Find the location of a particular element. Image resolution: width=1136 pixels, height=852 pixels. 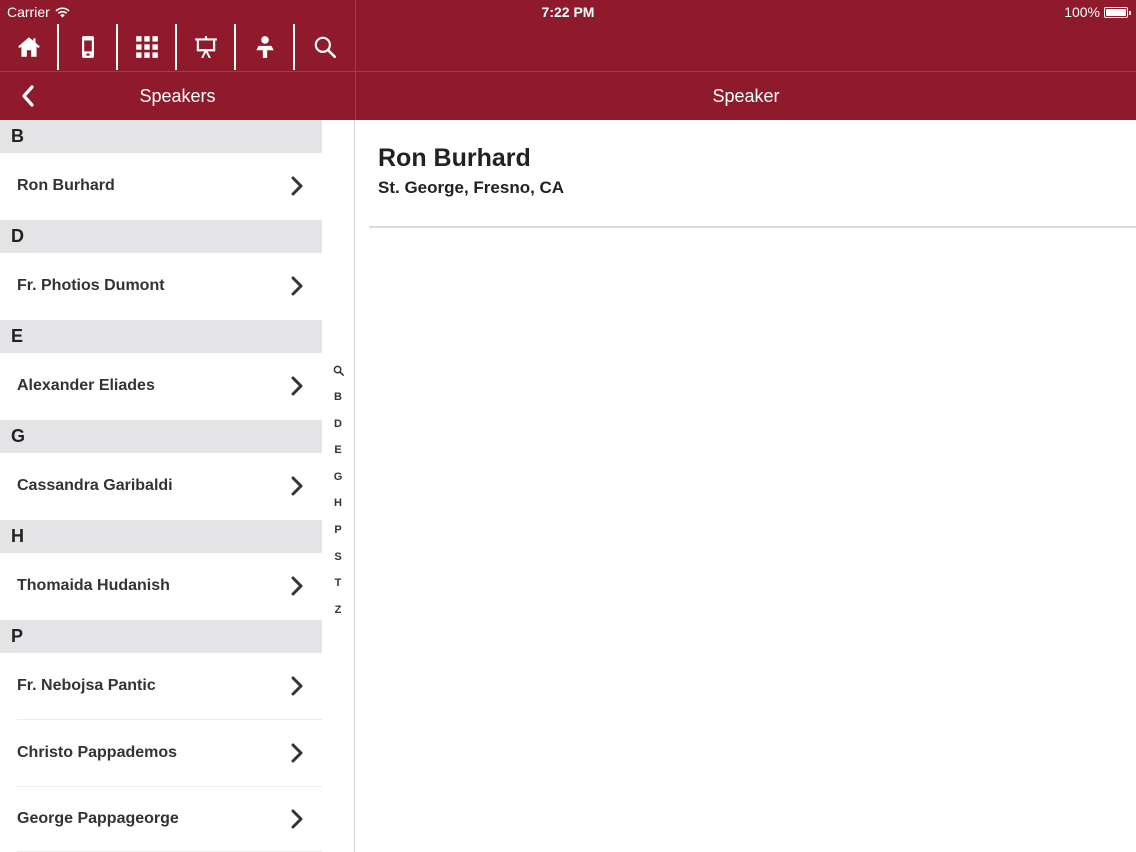

section-header-g: G is located at coordinates (161, 436).